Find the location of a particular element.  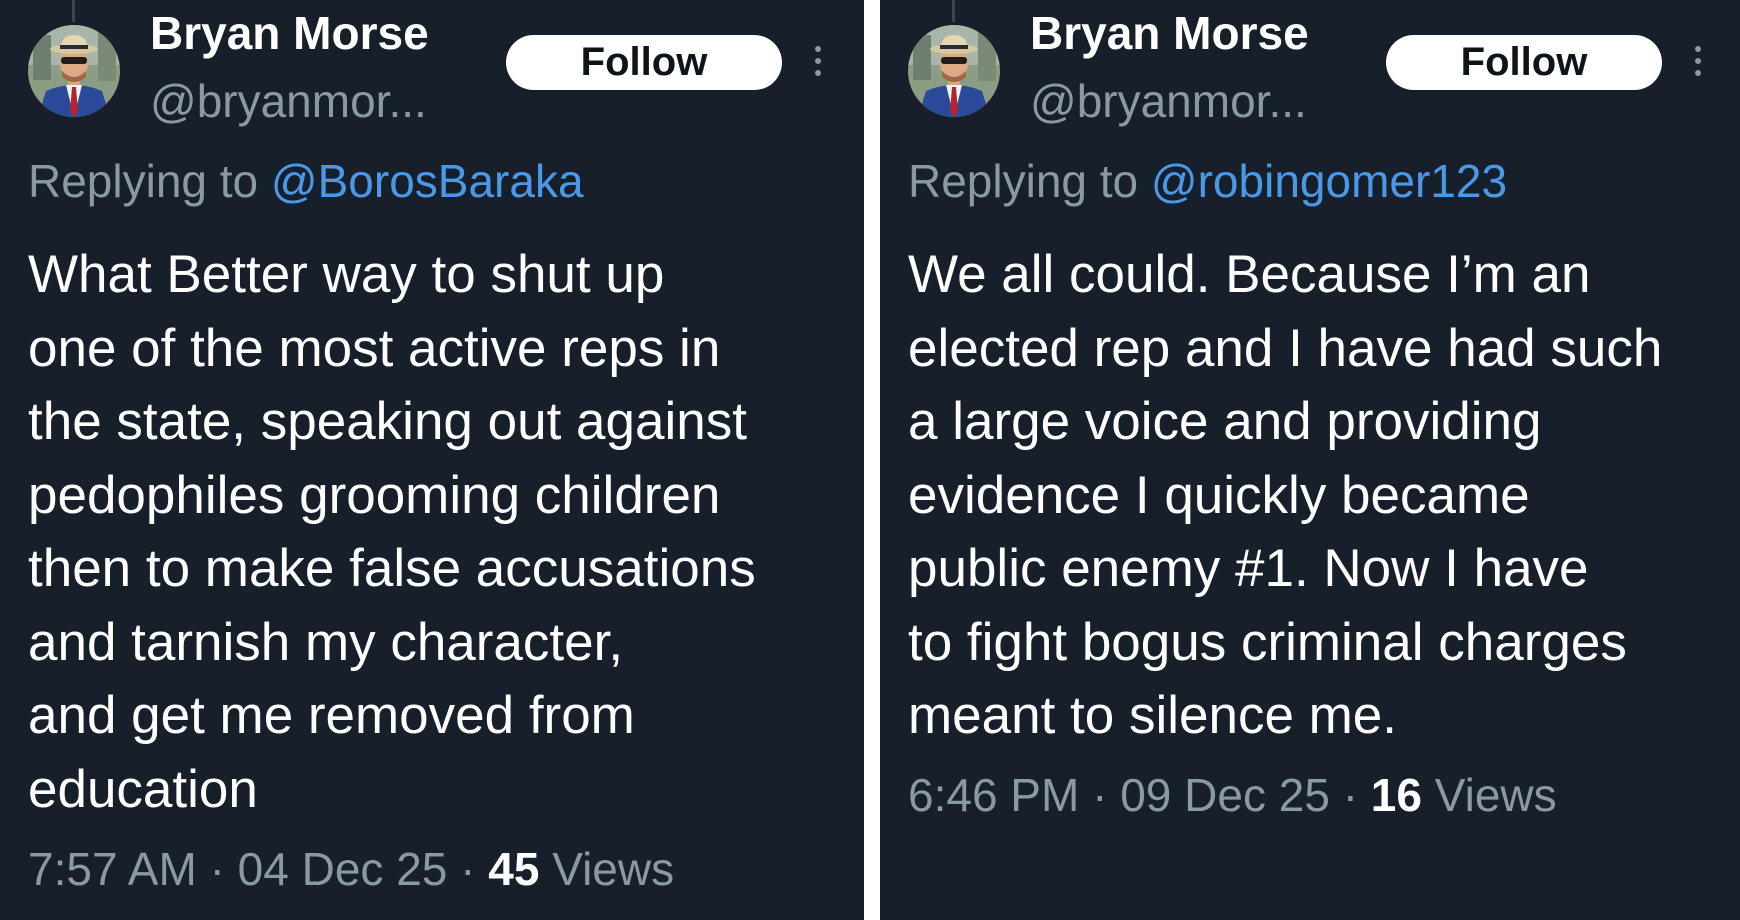

tweet-text-line: pedophiles grooming children is located at coordinates (374, 495).